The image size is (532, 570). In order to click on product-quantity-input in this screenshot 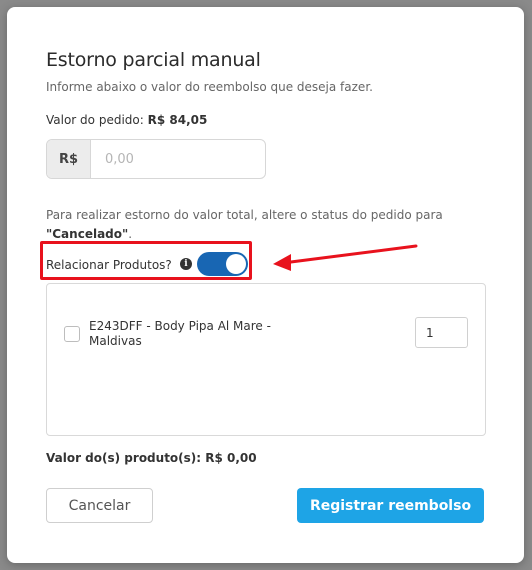, I will do `click(441, 332)`.